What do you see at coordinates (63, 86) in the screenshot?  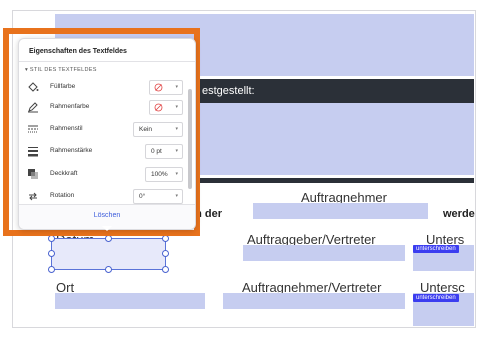 I see `fill-color-label: Füllfarbe` at bounding box center [63, 86].